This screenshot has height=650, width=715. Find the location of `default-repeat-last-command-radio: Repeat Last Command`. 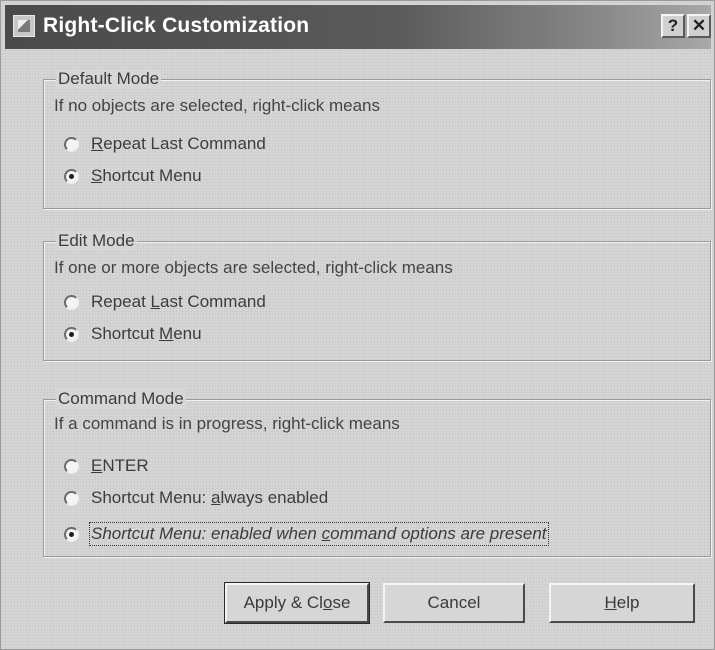

default-repeat-last-command-radio: Repeat Last Command is located at coordinates (165, 144).